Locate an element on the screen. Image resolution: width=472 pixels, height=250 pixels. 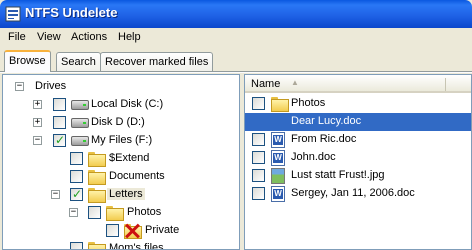
list-item-sergey-doc: Sergey, Jan 11, 2006.doc is located at coordinates (358, 194).